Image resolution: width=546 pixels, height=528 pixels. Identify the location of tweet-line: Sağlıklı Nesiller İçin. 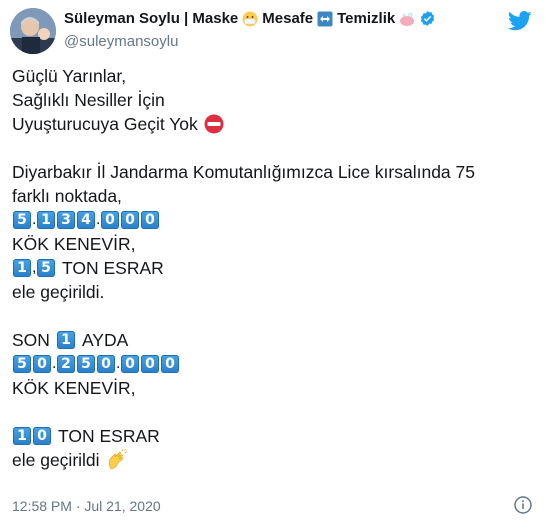
(273, 100).